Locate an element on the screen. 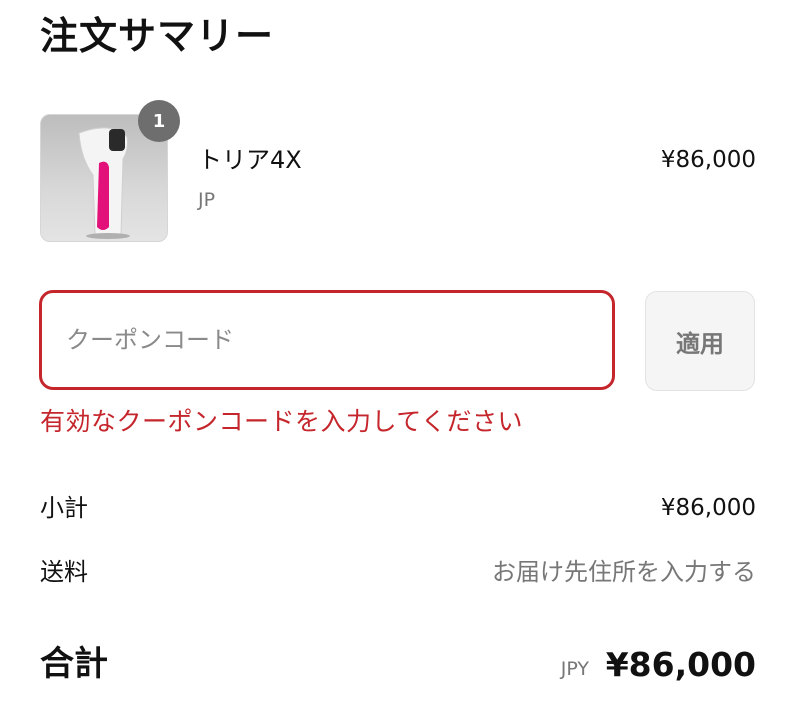 Image resolution: width=797 pixels, height=708 pixels. product-price: ¥86,000 is located at coordinates (708, 160).